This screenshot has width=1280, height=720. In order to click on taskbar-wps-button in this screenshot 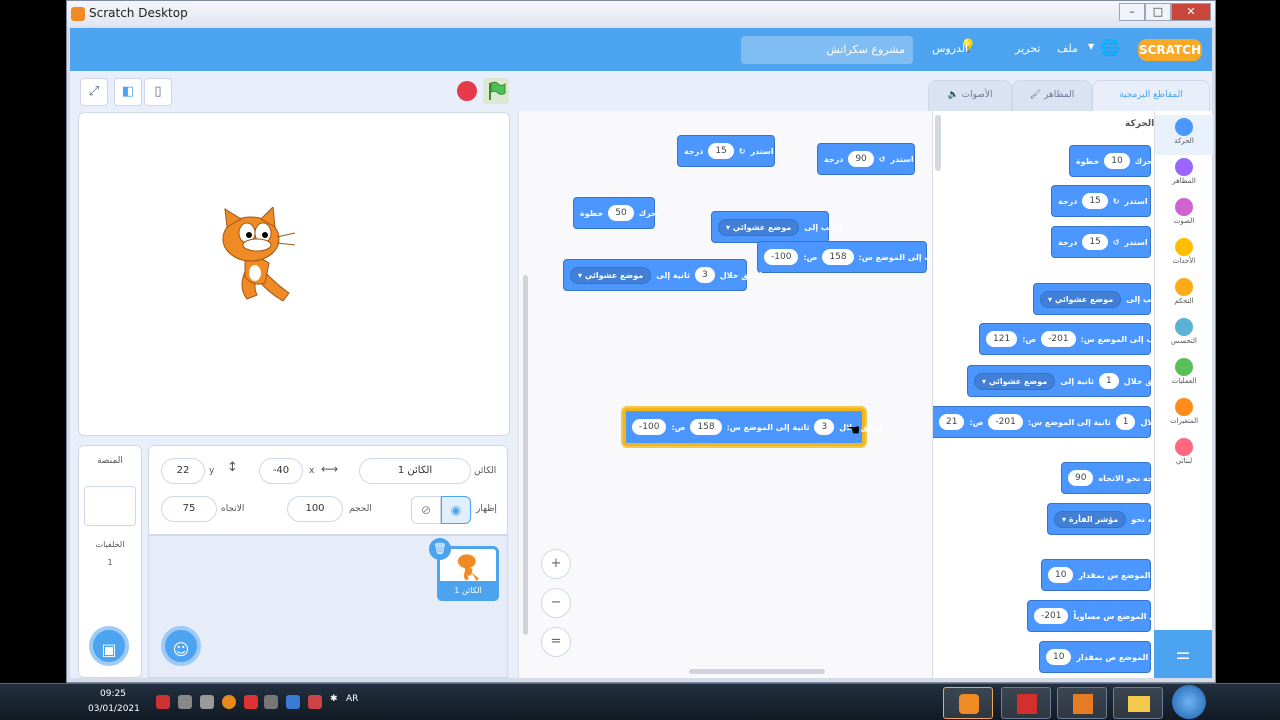, I will do `click(1026, 703)`.